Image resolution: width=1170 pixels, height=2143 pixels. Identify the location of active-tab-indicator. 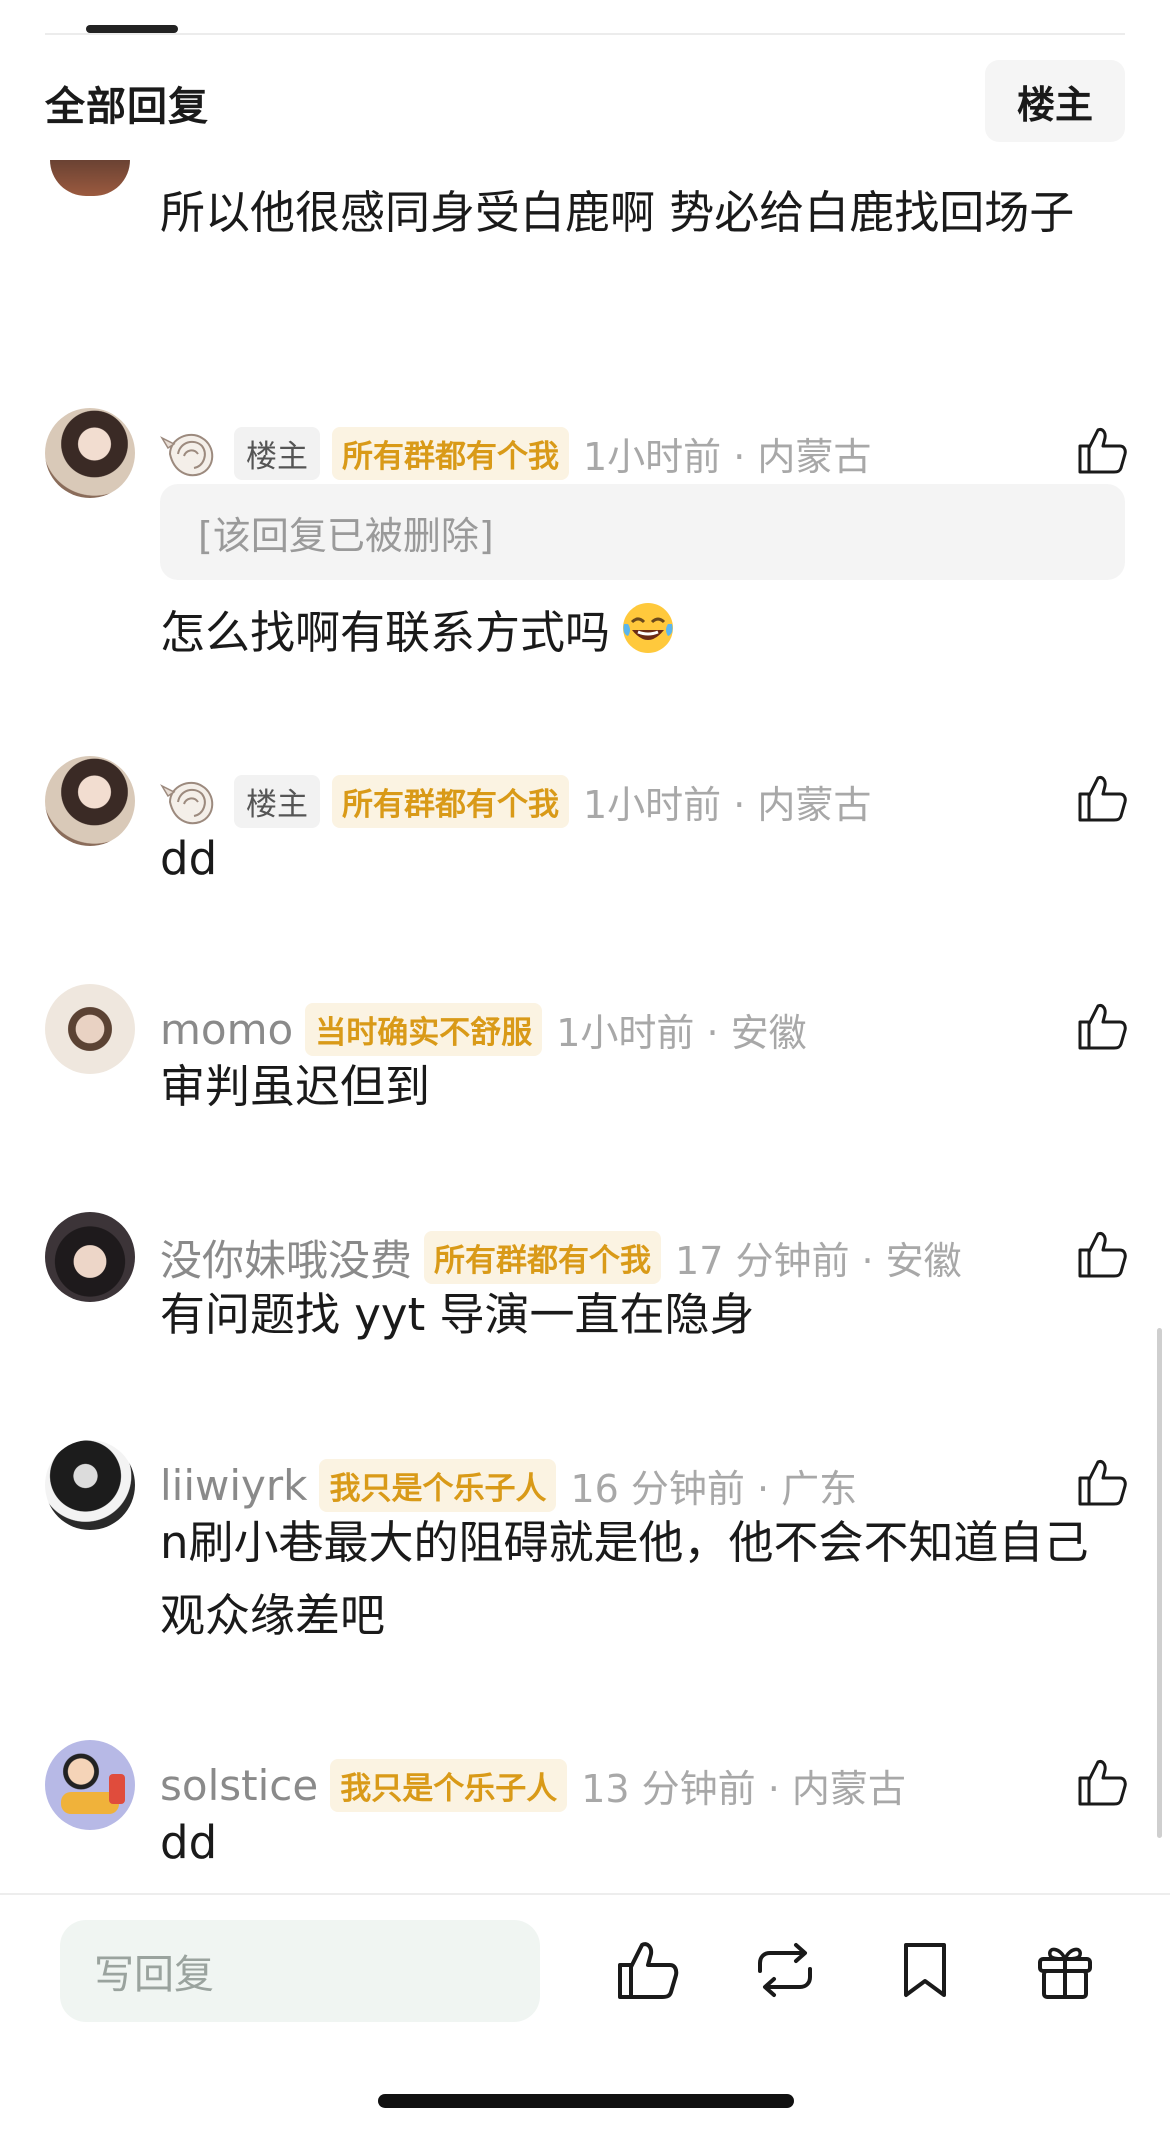
(132, 29).